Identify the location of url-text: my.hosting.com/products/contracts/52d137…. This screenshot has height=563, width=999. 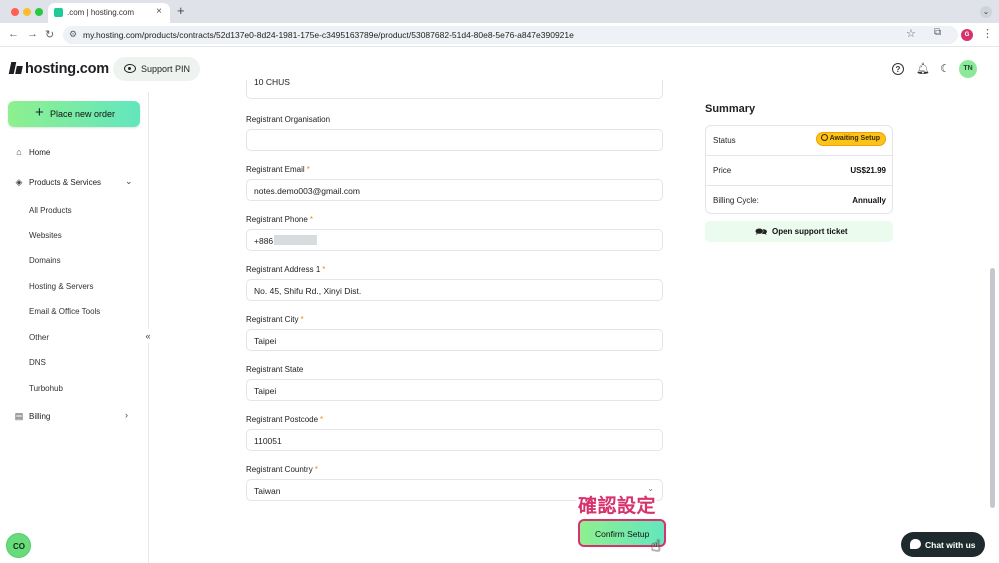
(328, 35).